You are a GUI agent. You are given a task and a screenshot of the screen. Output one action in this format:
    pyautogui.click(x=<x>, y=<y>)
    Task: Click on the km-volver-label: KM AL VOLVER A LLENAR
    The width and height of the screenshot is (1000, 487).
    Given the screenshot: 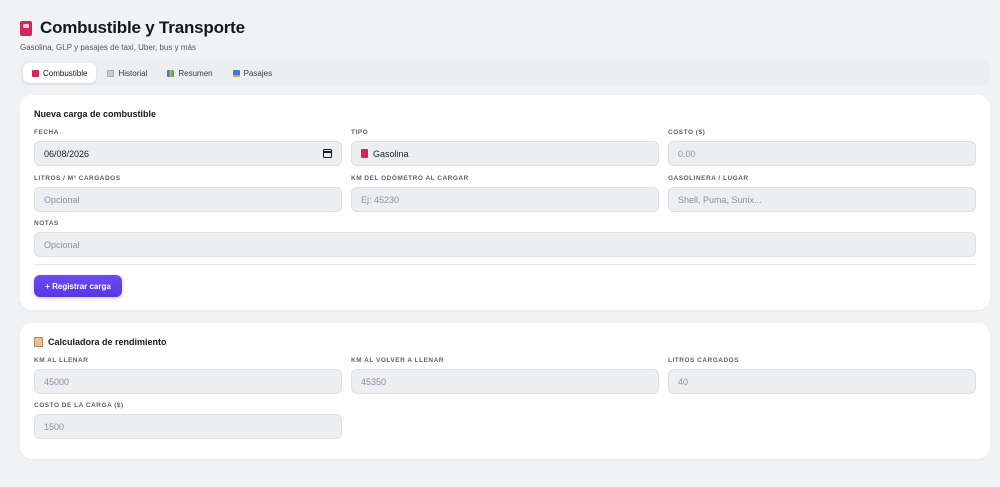 What is the action you would take?
    pyautogui.click(x=397, y=360)
    